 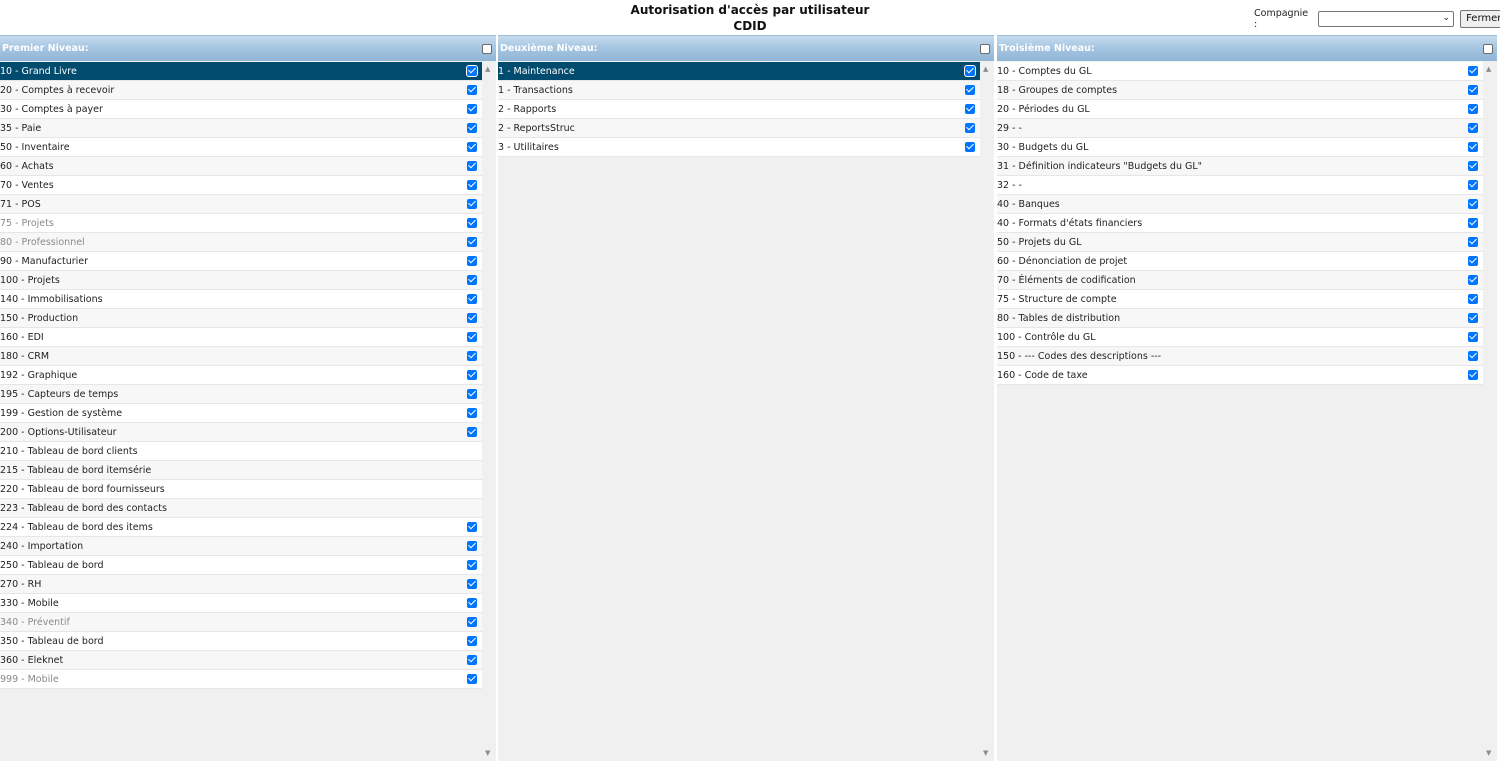 I want to click on list-item: 10 - Comptes du GL, so click(x=1240, y=71).